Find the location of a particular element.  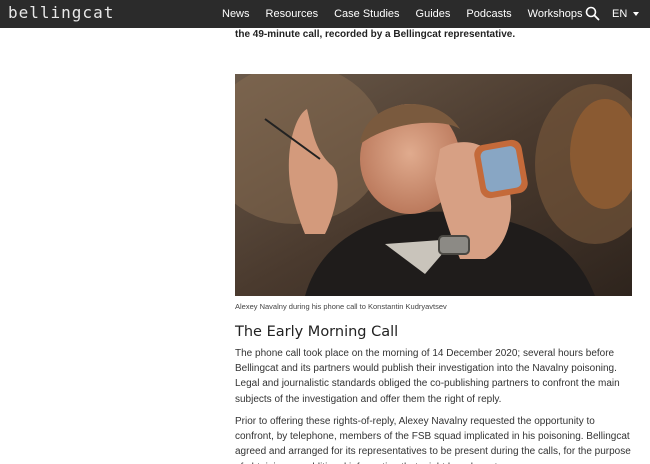

section-heading: The Early Morning Call is located at coordinates (317, 332).